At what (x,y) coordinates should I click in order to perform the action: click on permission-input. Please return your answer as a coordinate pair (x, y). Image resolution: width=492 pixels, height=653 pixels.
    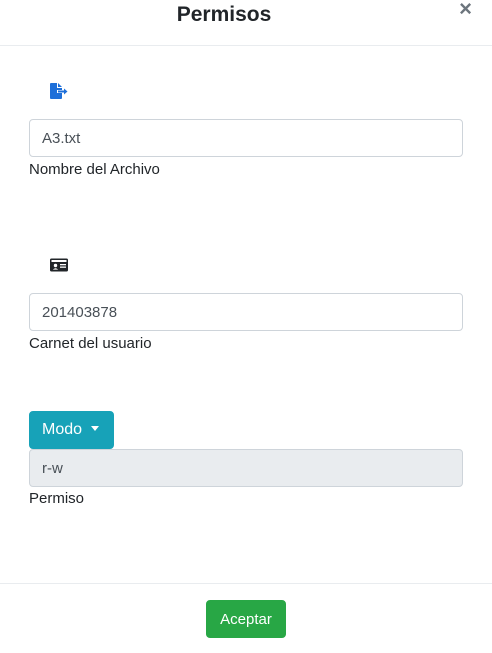
    Looking at the image, I should click on (246, 468).